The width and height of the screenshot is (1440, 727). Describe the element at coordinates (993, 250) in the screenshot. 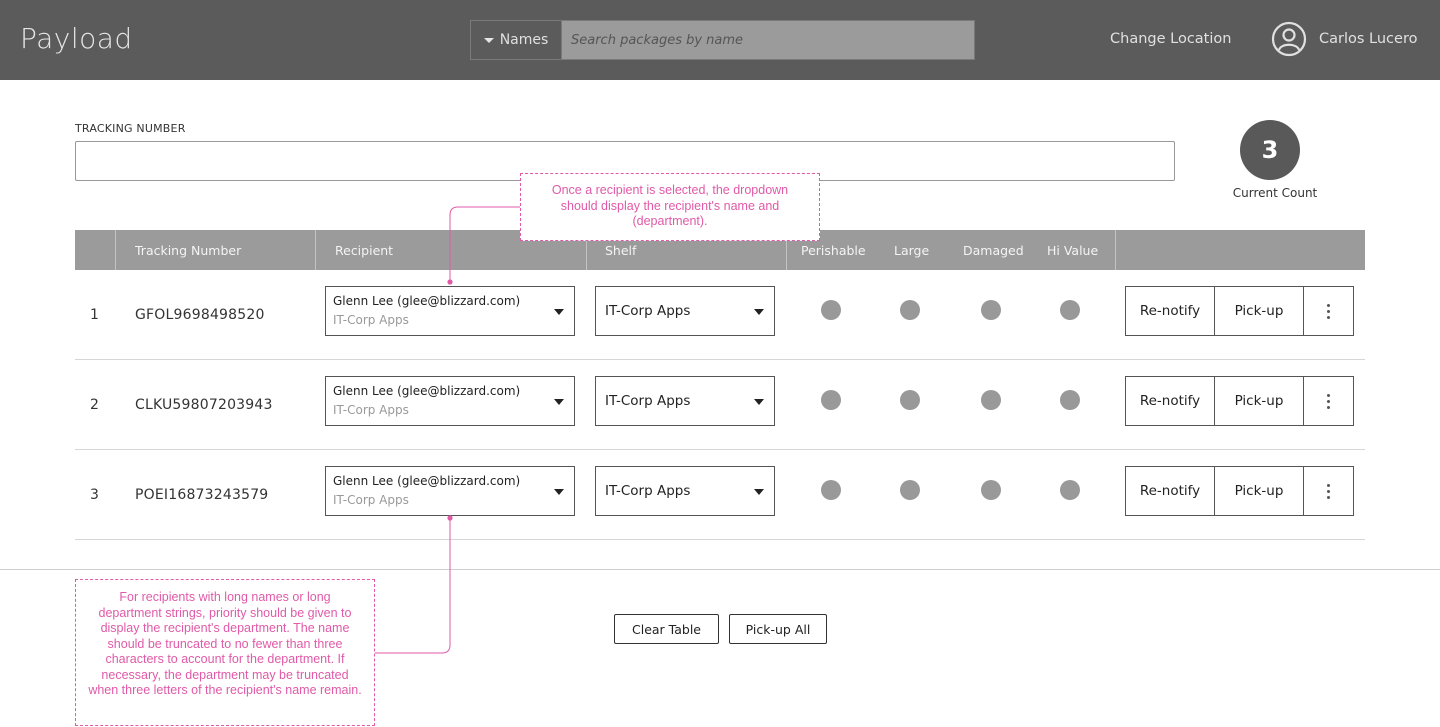

I see `column-header-damaged: Damaged` at that location.